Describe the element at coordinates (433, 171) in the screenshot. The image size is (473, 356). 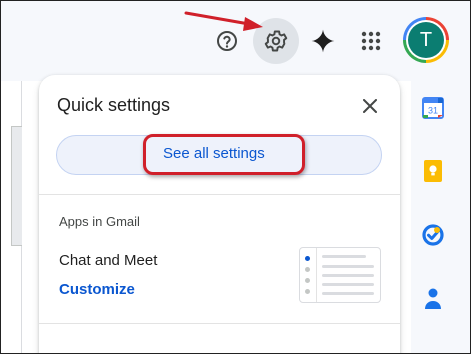
I see `keep-icon` at that location.